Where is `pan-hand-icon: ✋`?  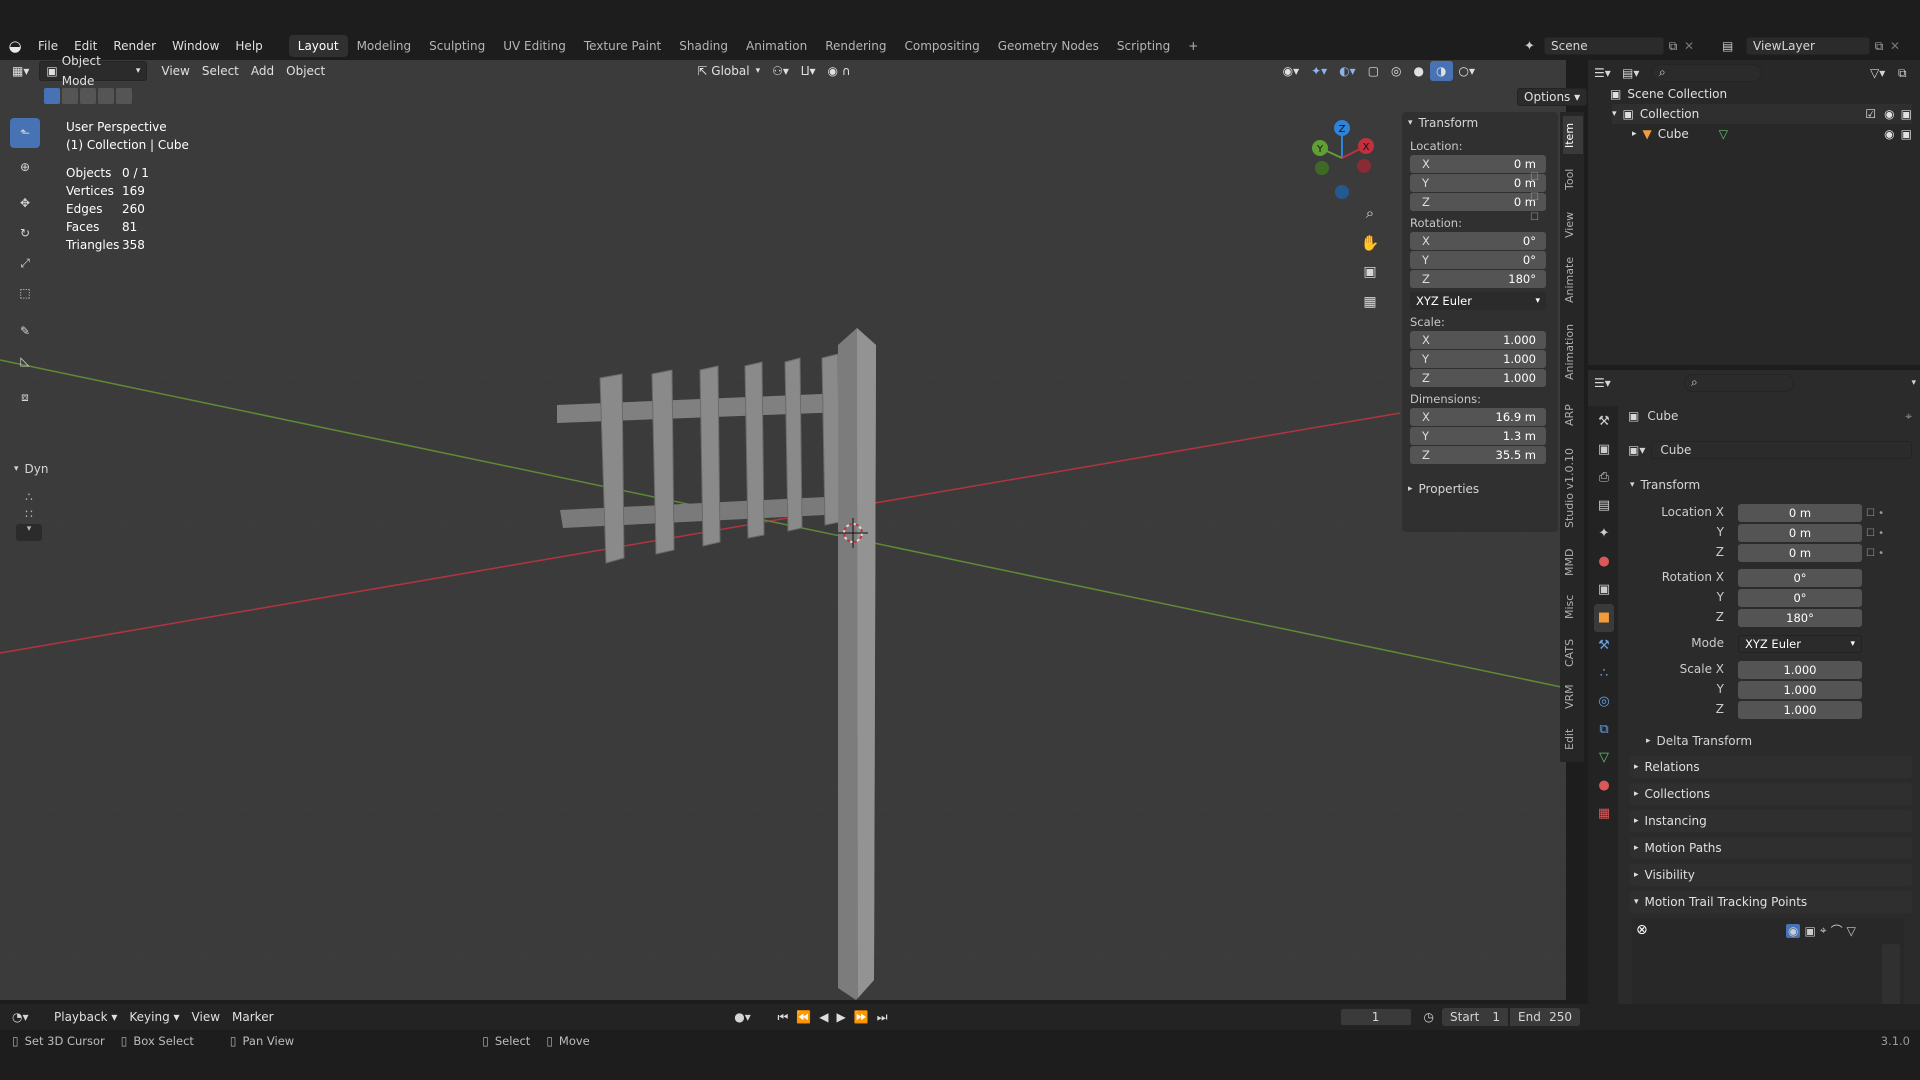
pan-hand-icon: ✋ is located at coordinates (1370, 249).